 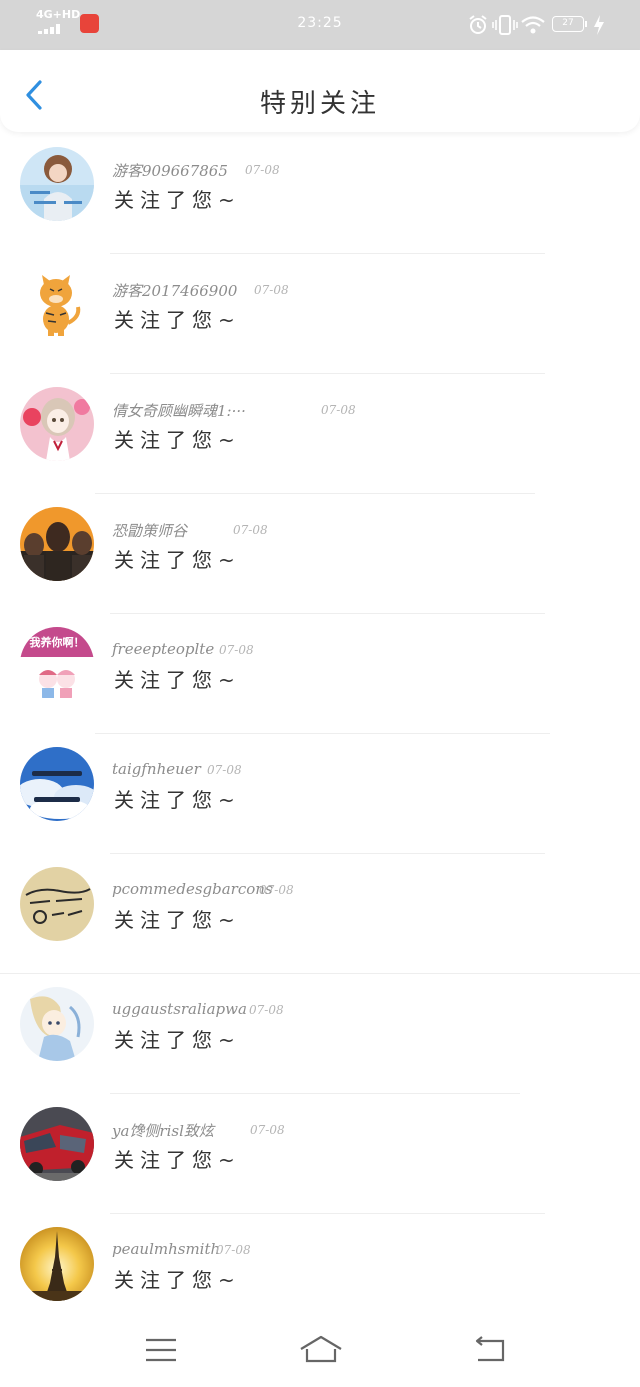 What do you see at coordinates (599, 25) in the screenshot?
I see `charging-icon` at bounding box center [599, 25].